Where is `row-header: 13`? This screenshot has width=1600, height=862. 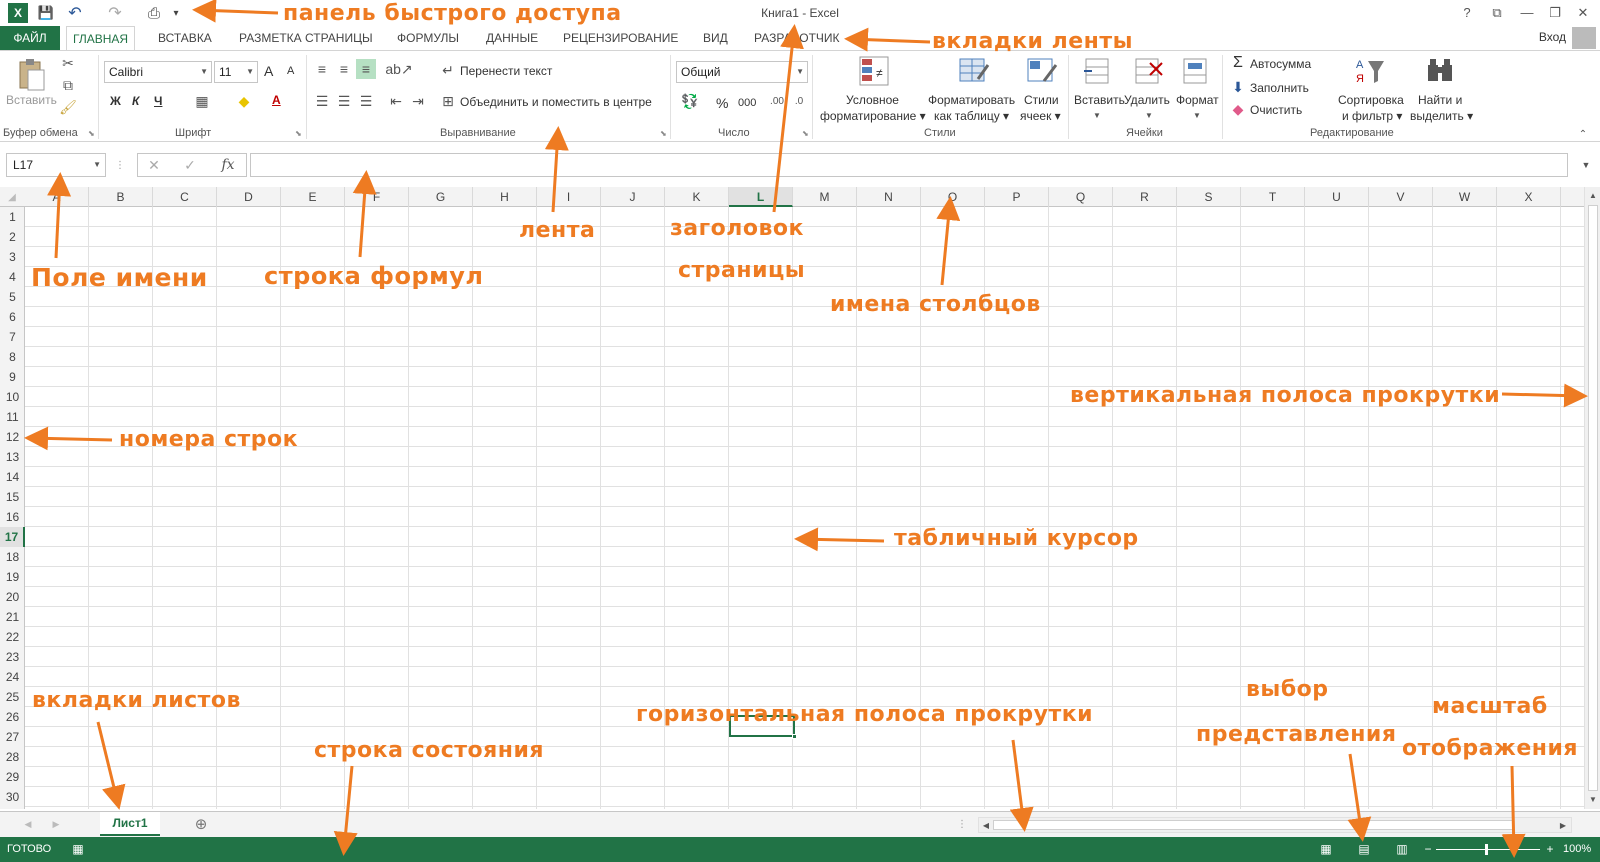 row-header: 13 is located at coordinates (12, 457).